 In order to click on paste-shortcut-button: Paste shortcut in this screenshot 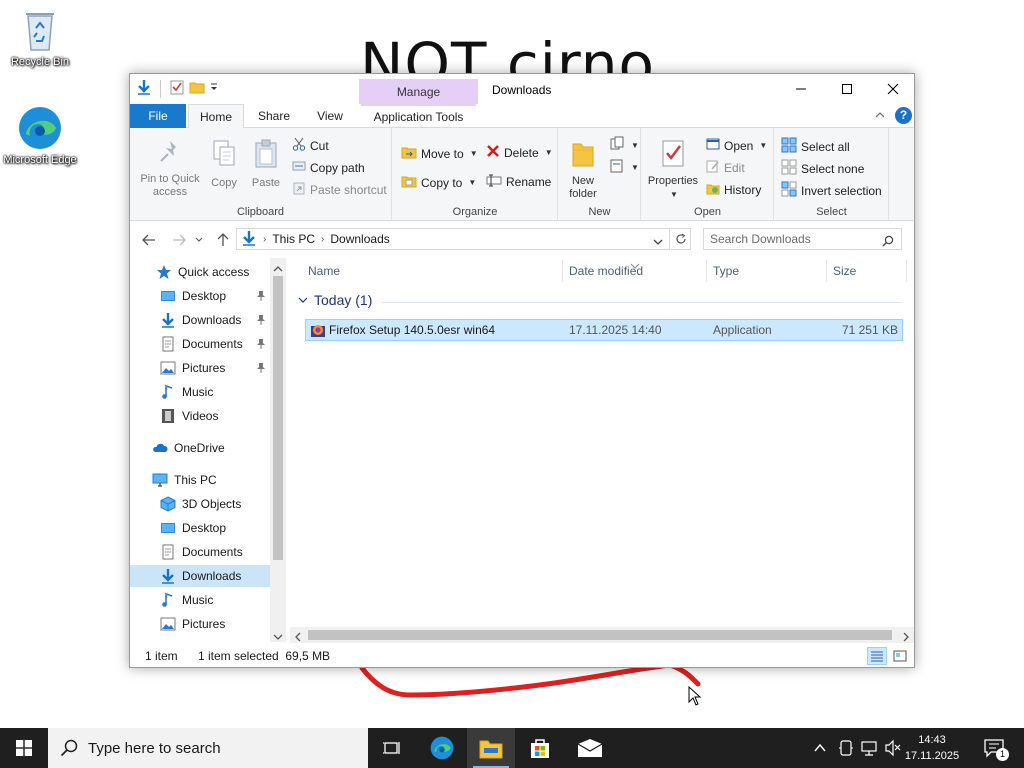, I will do `click(339, 189)`.